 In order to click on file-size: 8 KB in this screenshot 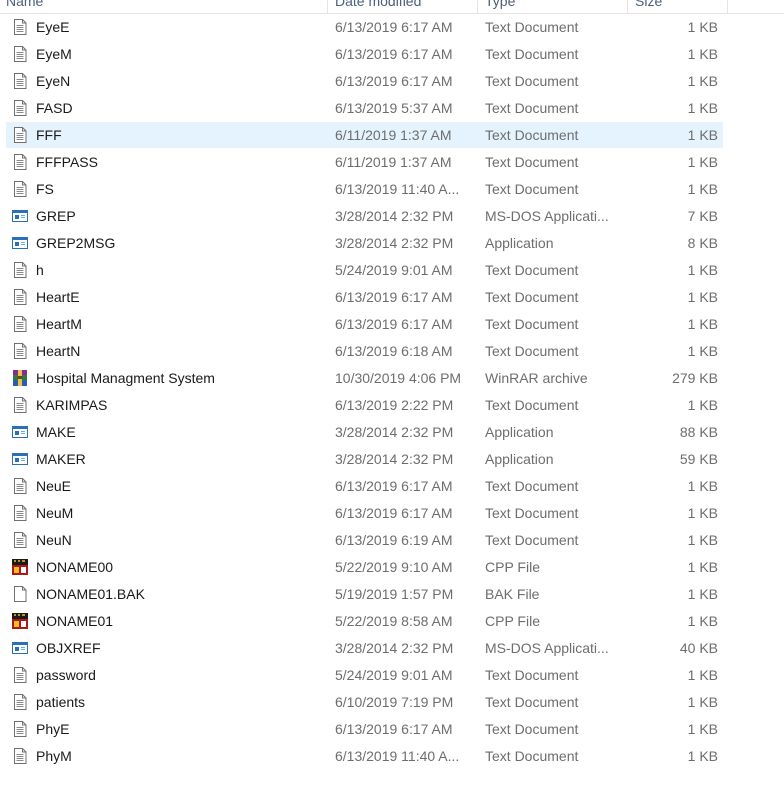, I will do `click(702, 243)`.